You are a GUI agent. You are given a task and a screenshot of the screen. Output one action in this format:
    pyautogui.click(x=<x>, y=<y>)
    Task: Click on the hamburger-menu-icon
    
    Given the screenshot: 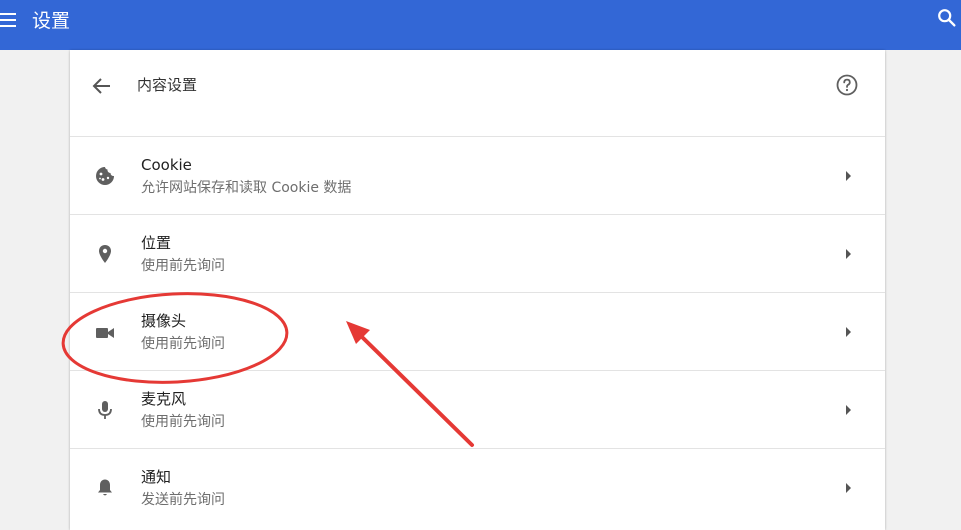 What is the action you would take?
    pyautogui.click(x=10, y=20)
    